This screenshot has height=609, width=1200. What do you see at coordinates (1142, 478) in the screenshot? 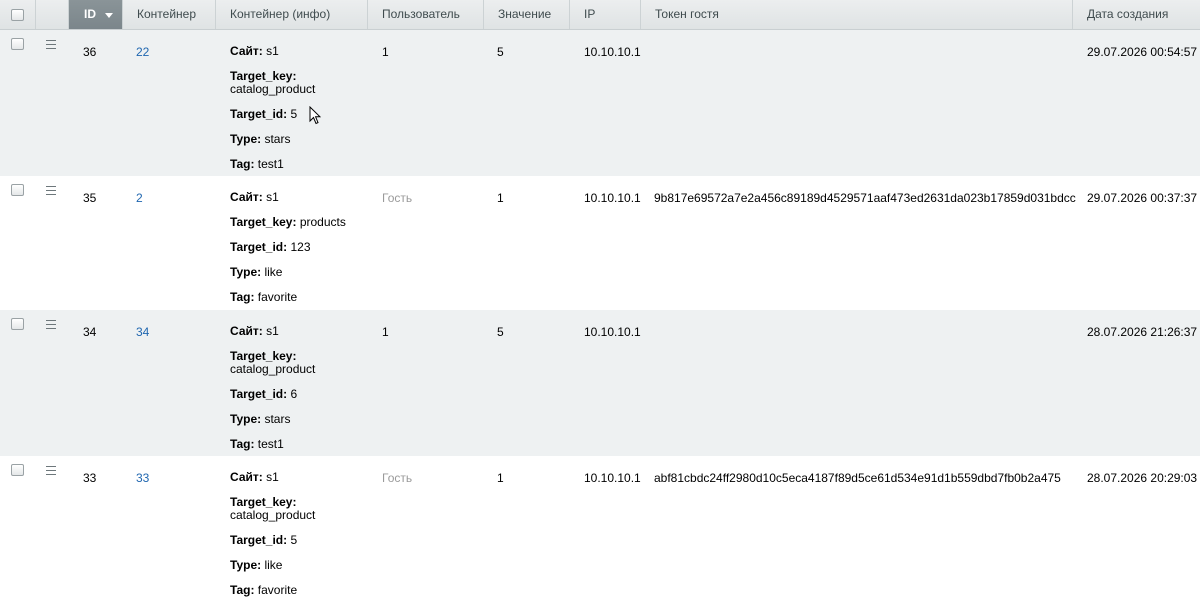
I see `row-created: 28.07.2026 20:29:03` at bounding box center [1142, 478].